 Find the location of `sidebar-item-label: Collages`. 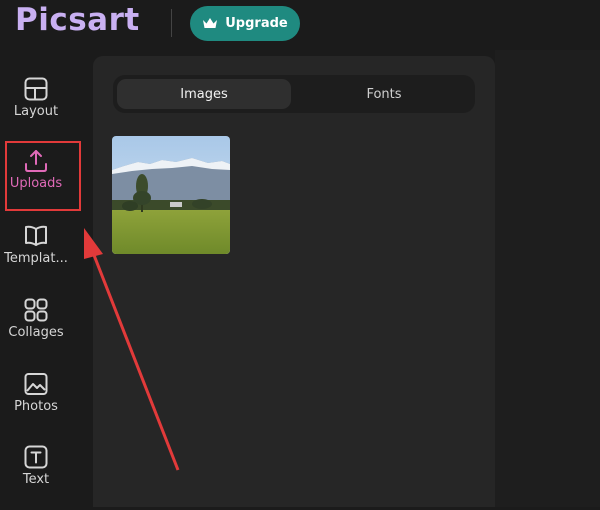

sidebar-item-label: Collages is located at coordinates (36, 332).